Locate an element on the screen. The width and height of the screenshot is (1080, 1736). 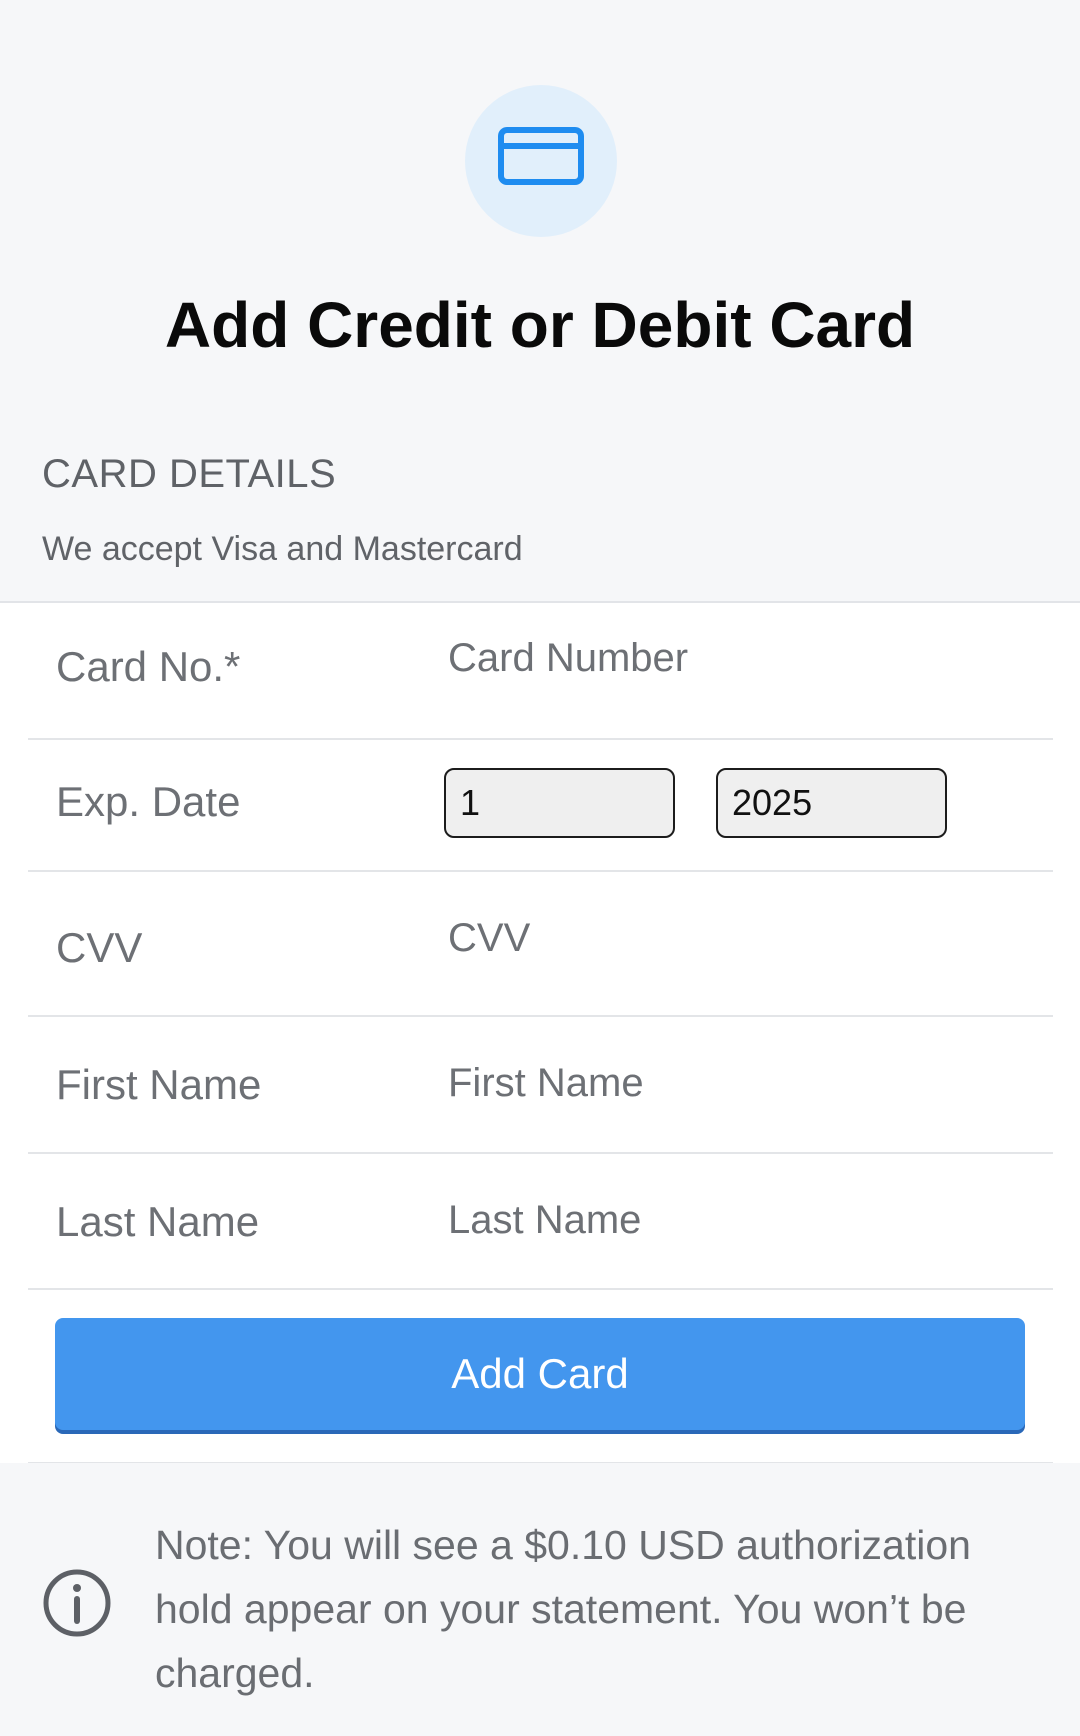
page-title: Add Credit or Debit Card is located at coordinates (540, 325).